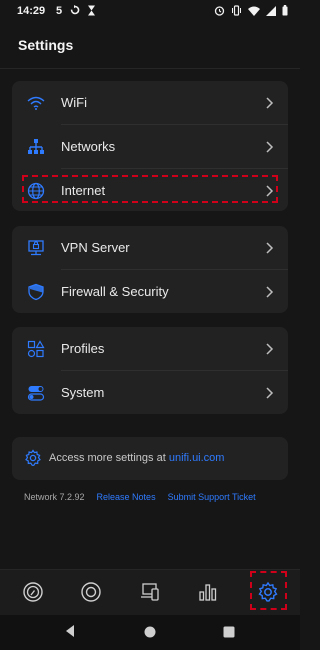 The image size is (320, 650). Describe the element at coordinates (150, 392) in the screenshot. I see `settings-row-system: System` at that location.